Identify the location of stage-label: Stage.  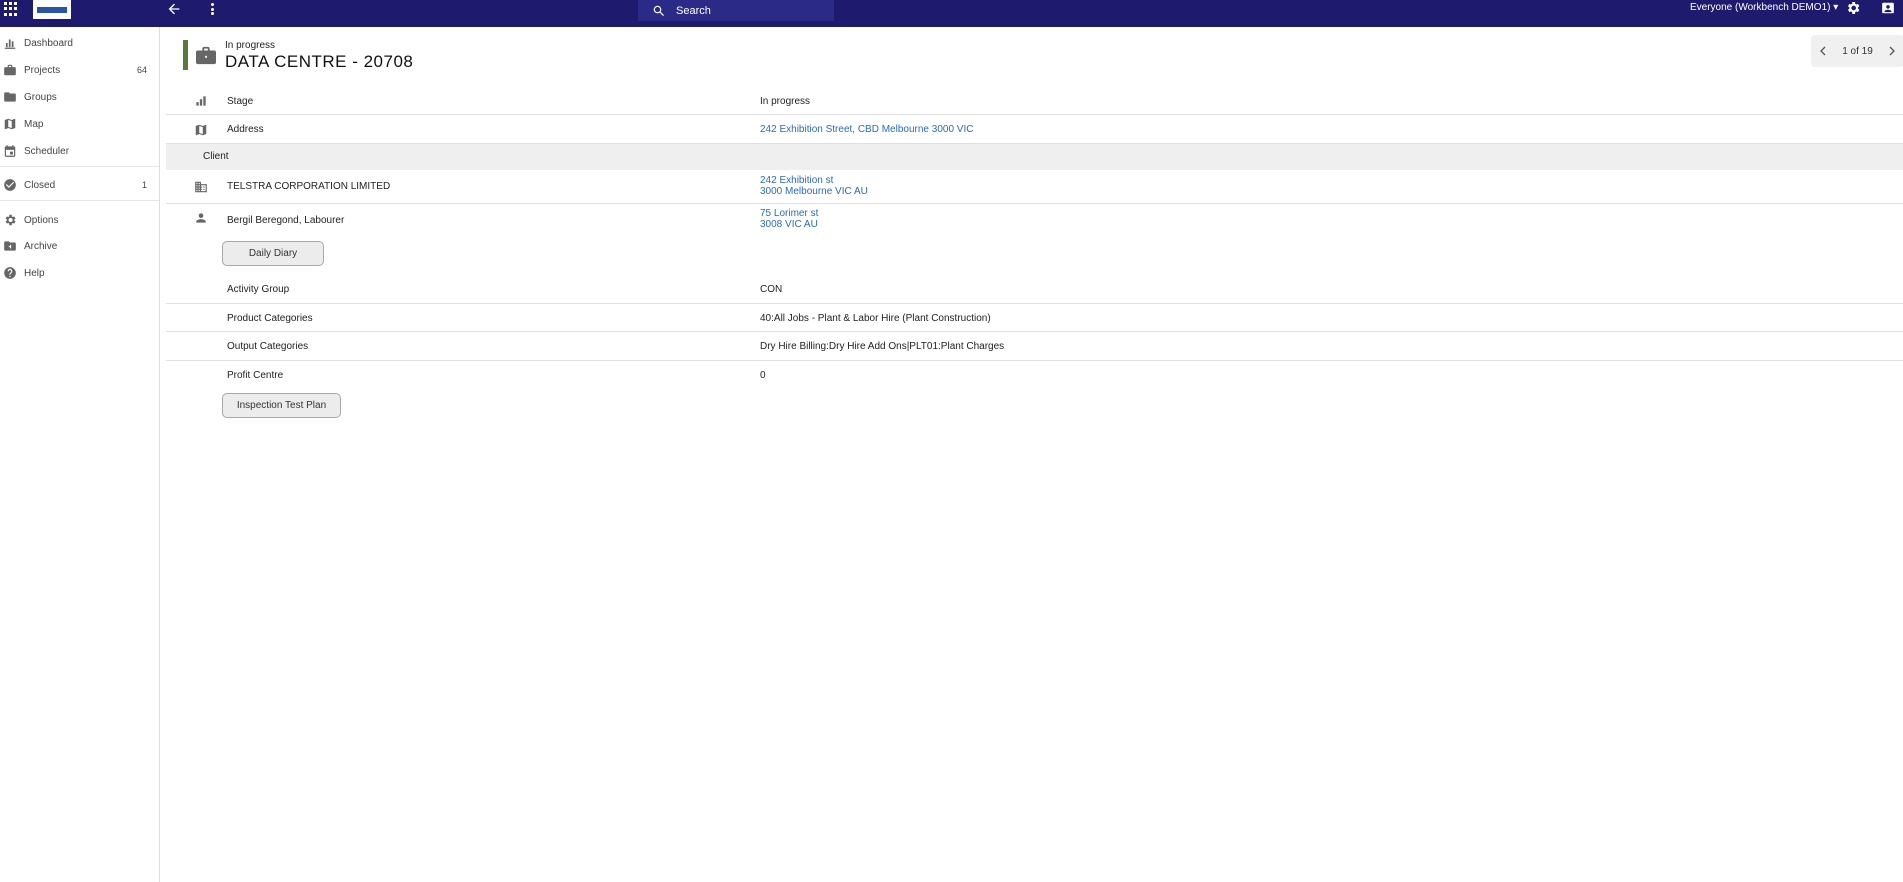
(240, 101).